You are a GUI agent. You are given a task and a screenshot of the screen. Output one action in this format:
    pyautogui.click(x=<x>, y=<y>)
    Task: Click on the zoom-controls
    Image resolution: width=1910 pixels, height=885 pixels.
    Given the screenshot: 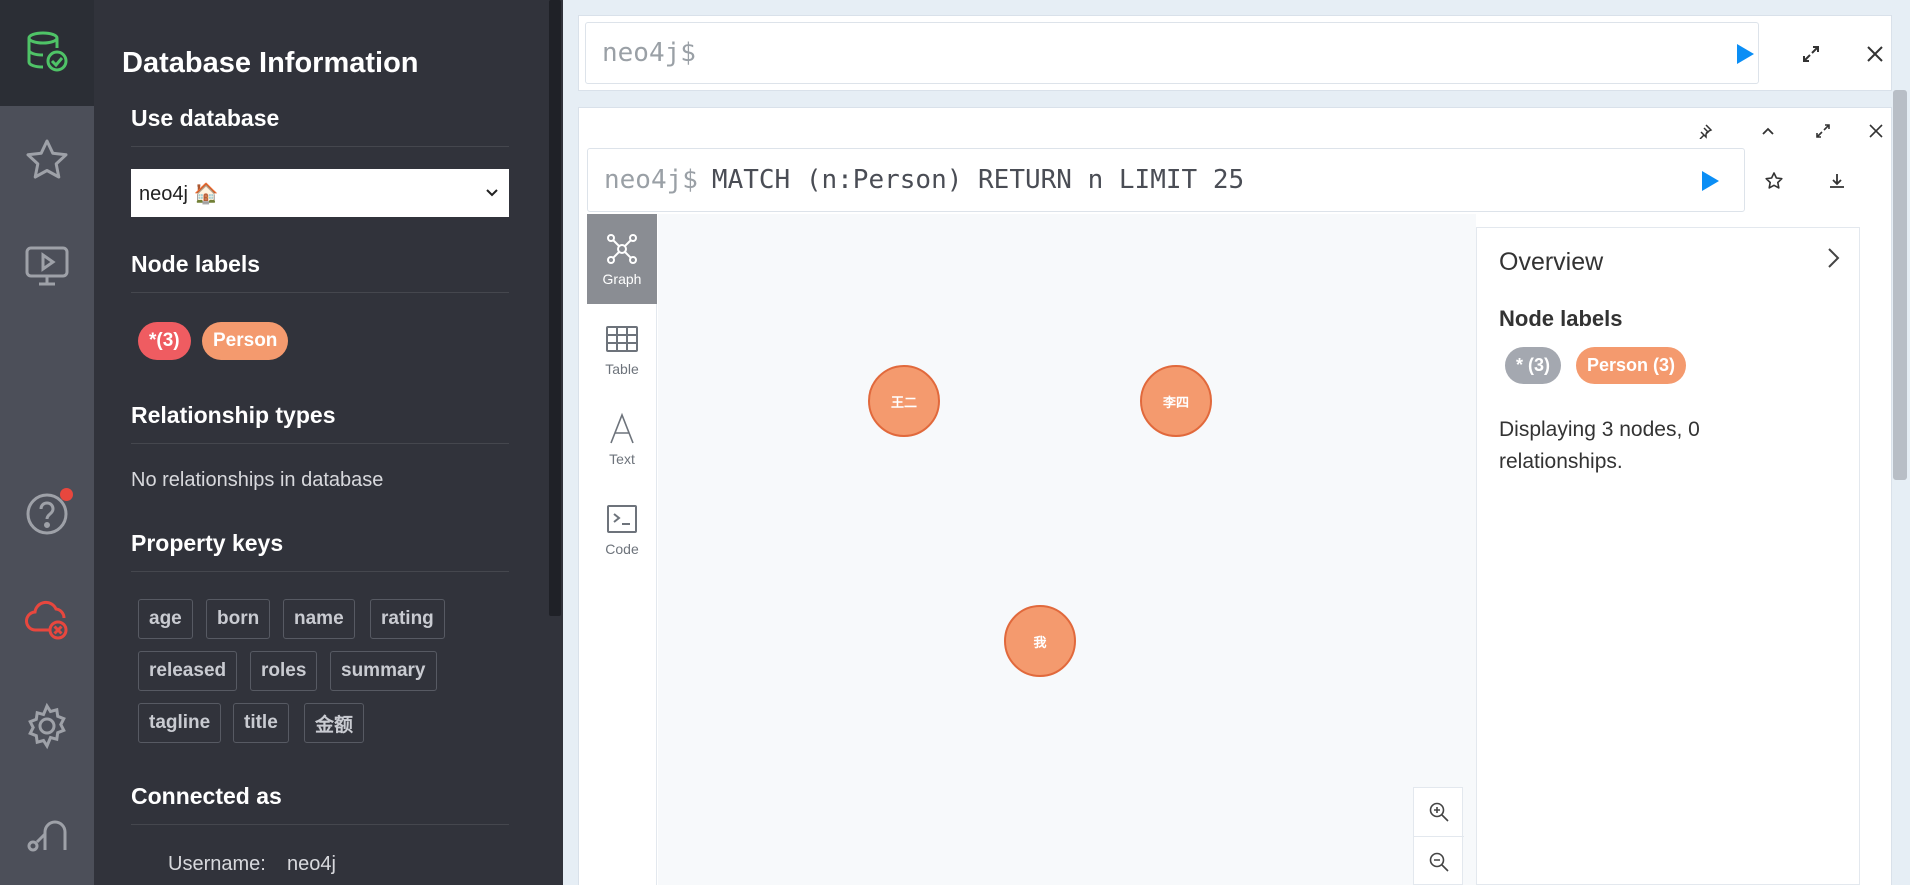 What is the action you would take?
    pyautogui.click(x=1438, y=836)
    